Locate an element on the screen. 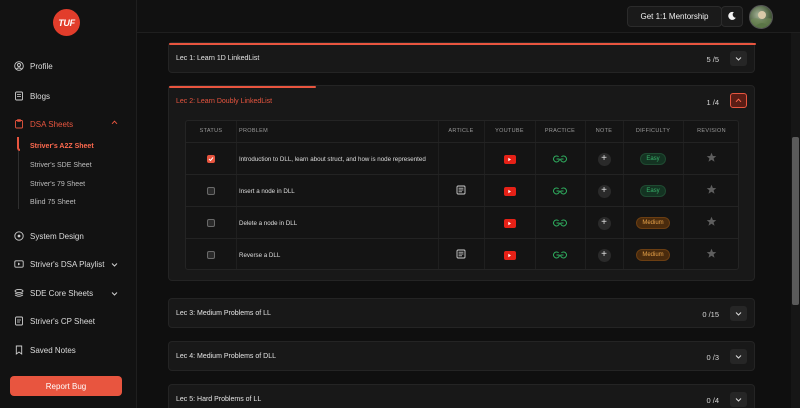 Image resolution: width=800 pixels, height=408 pixels. lecture-count: 0 /3 is located at coordinates (712, 357).